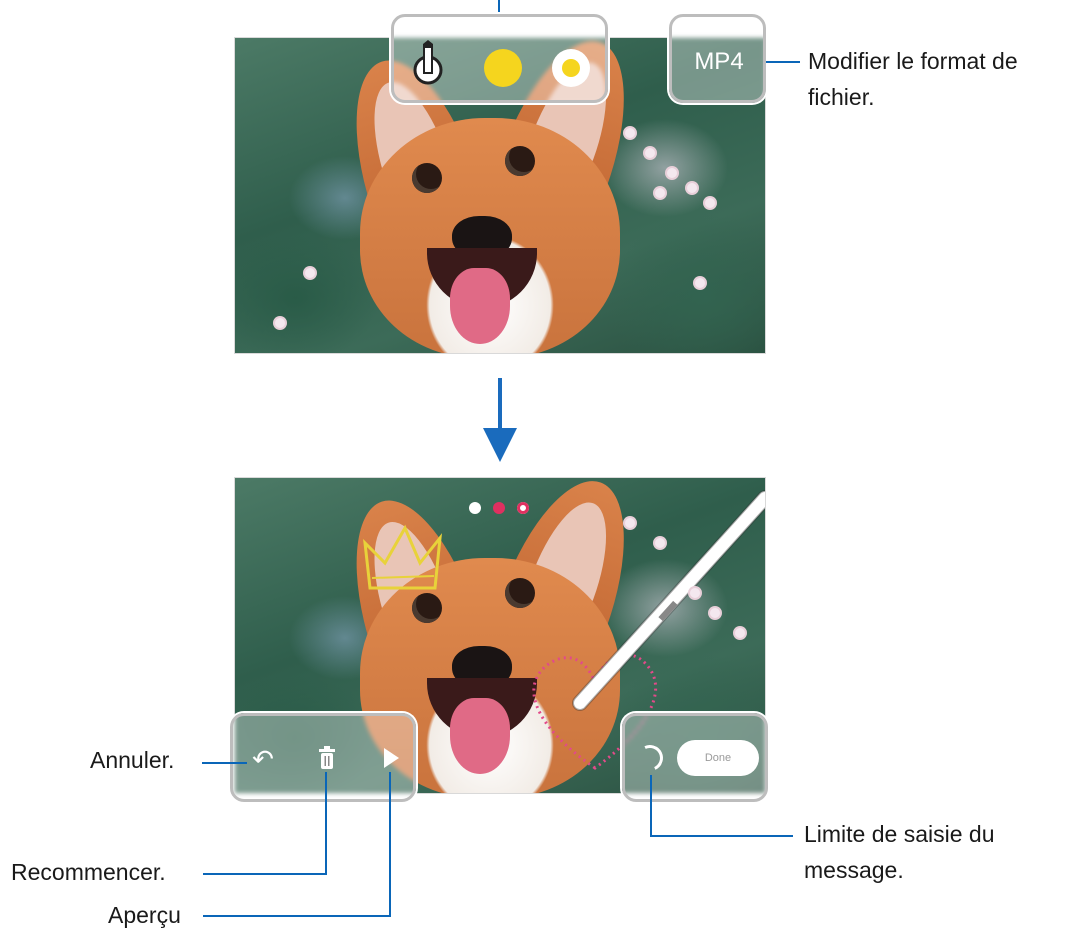 The image size is (1072, 932). I want to click on preview-callout-line-h, so click(297, 916).